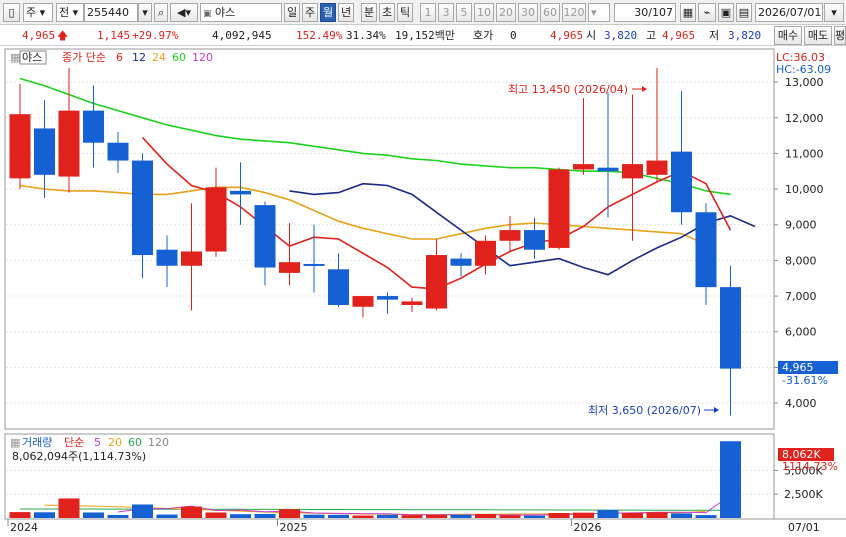 The width and height of the screenshot is (846, 537). I want to click on price-change: 1,145, so click(114, 35).